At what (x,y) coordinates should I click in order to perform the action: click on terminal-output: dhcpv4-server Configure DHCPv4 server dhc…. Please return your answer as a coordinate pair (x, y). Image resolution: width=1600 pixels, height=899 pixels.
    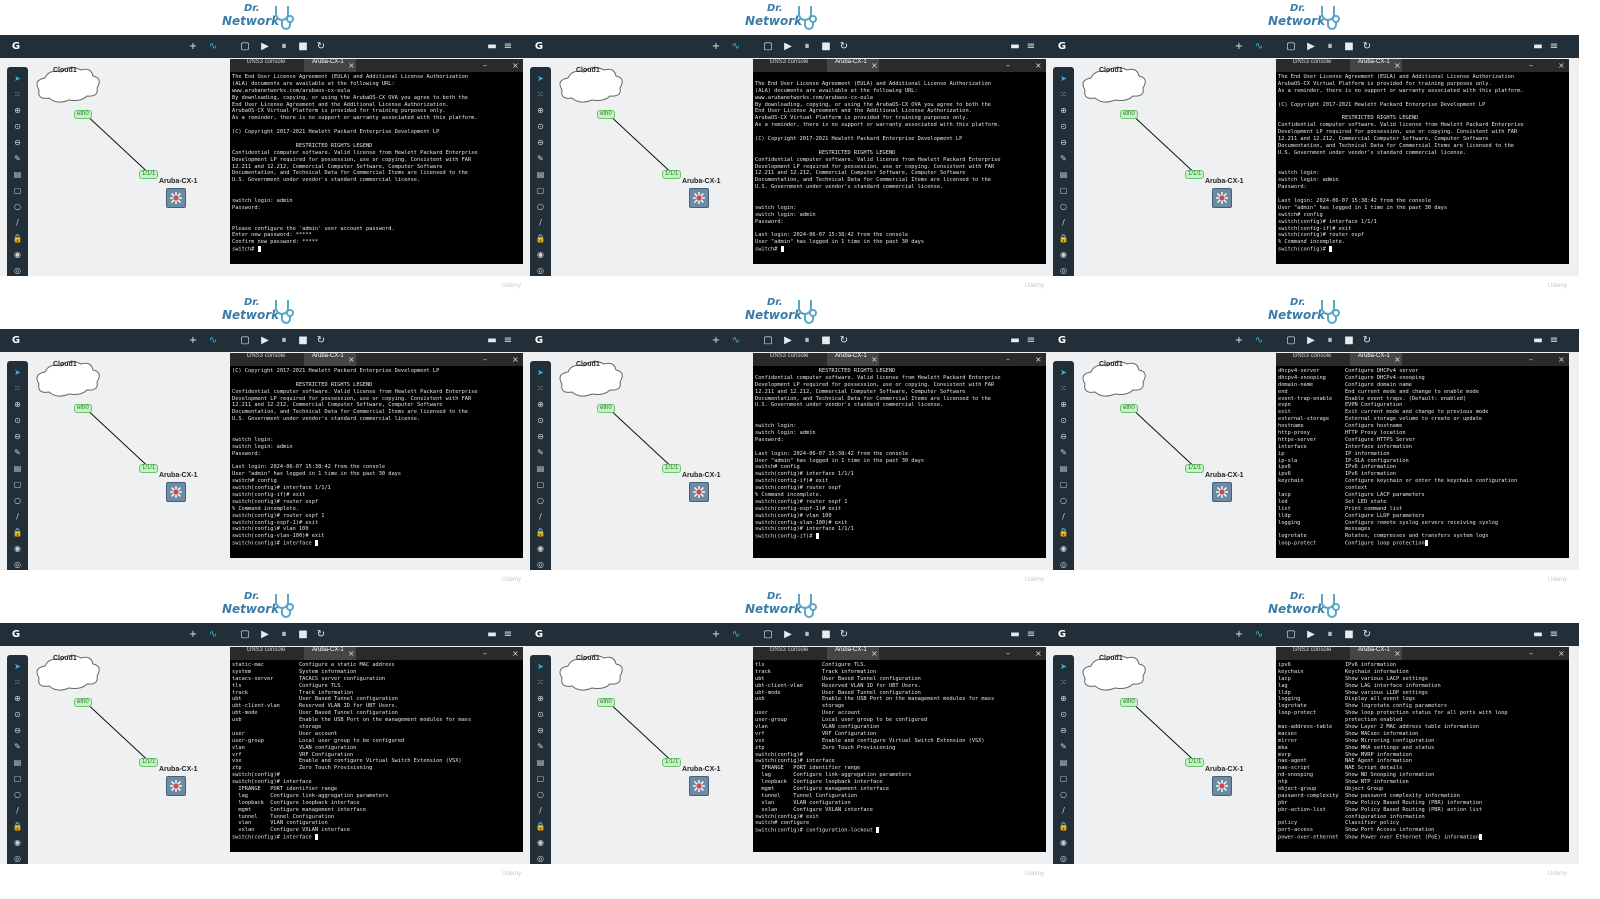
    Looking at the image, I should click on (1422, 462).